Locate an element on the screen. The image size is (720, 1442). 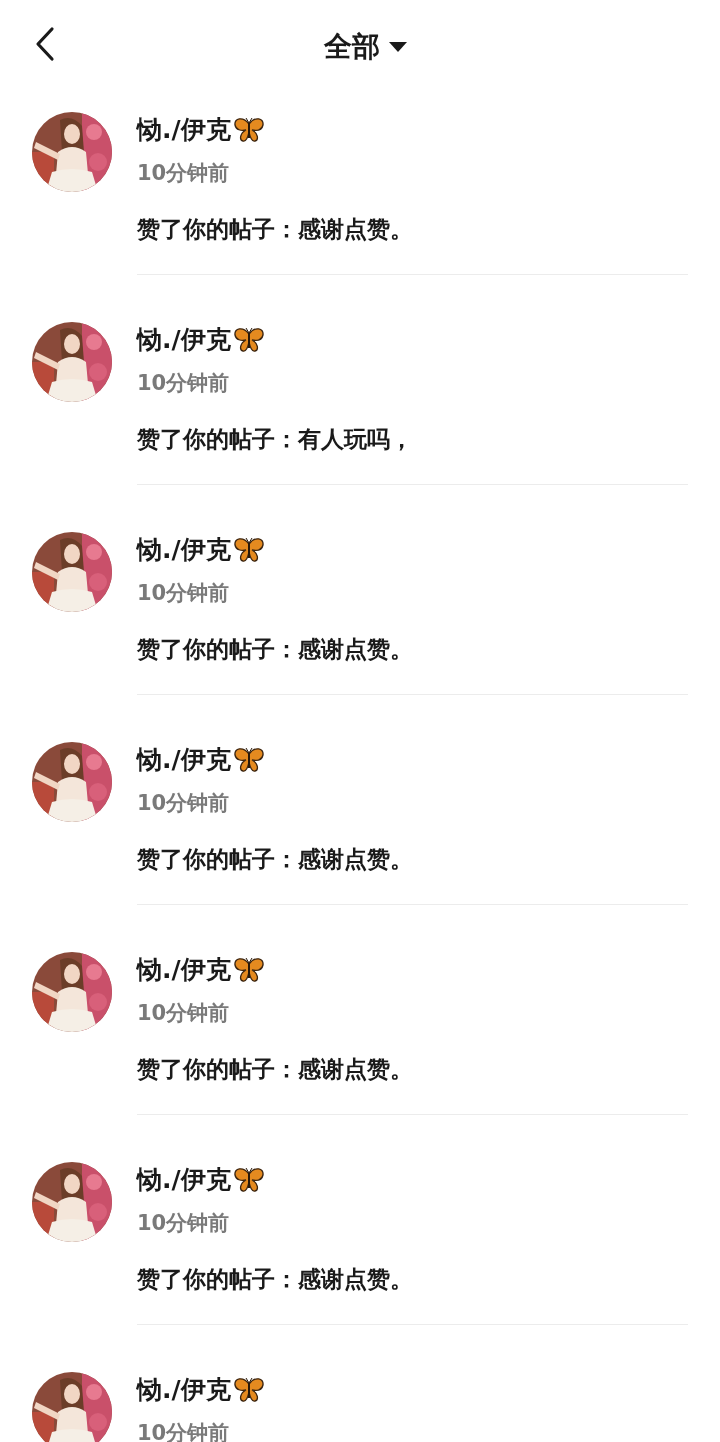
dropdown-caret-icon is located at coordinates (398, 47).